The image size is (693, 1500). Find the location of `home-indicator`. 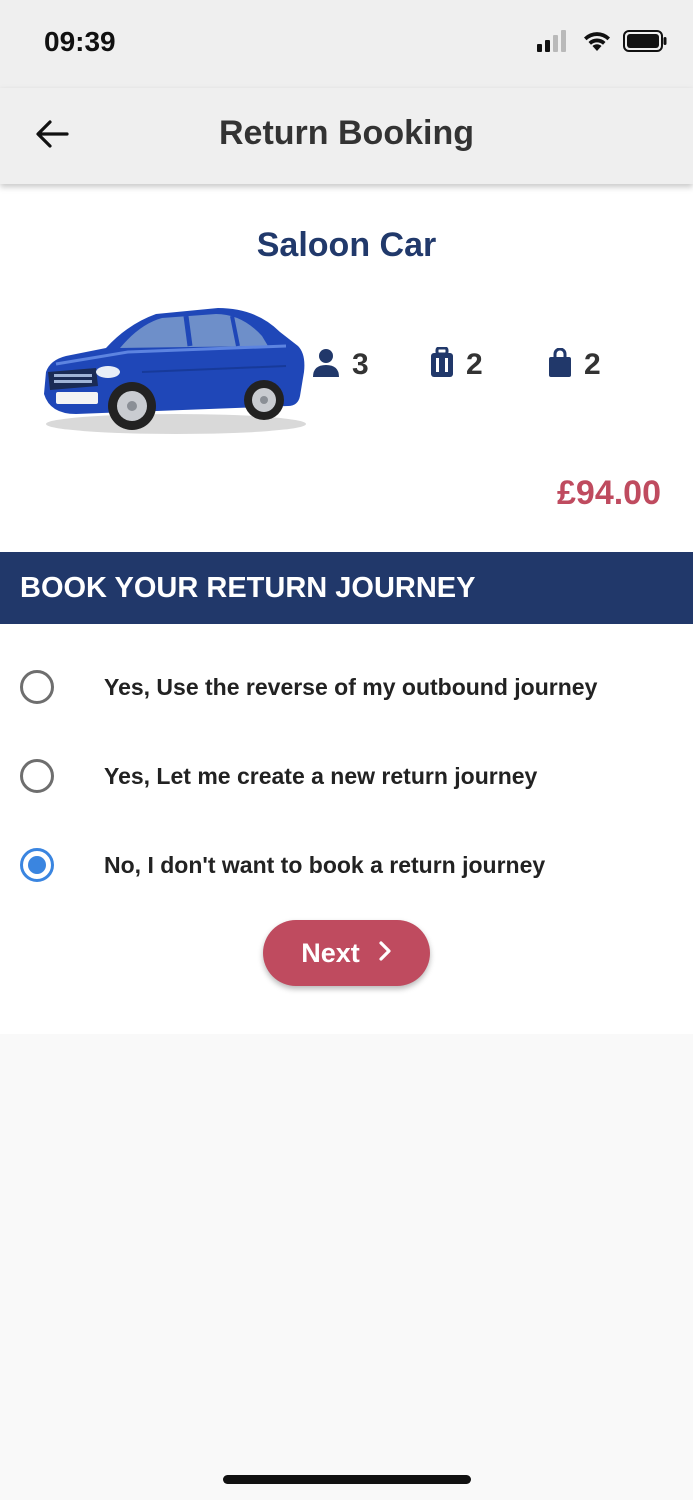

home-indicator is located at coordinates (347, 1479).